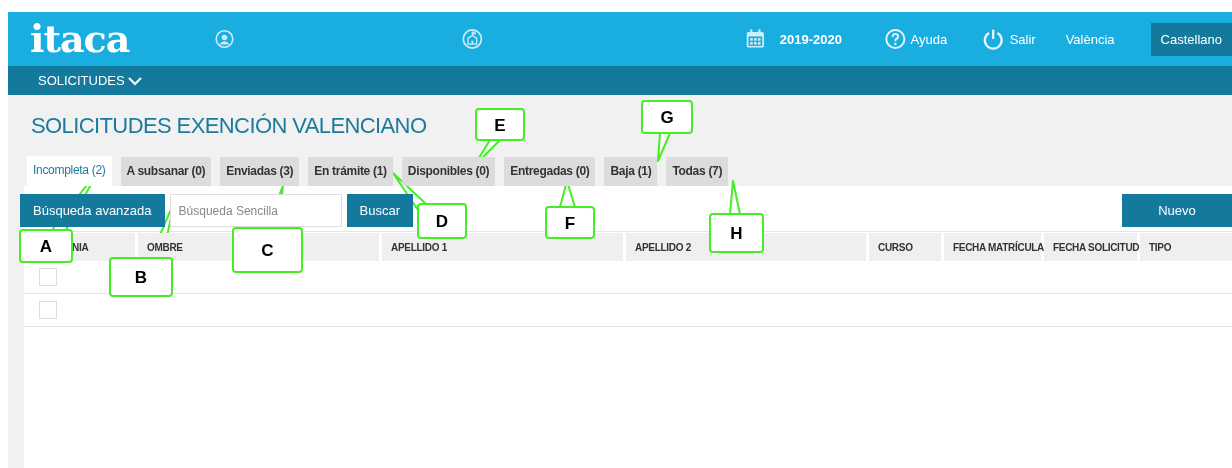 This screenshot has width=1232, height=468. I want to click on callout-tooltip: G, so click(667, 117).